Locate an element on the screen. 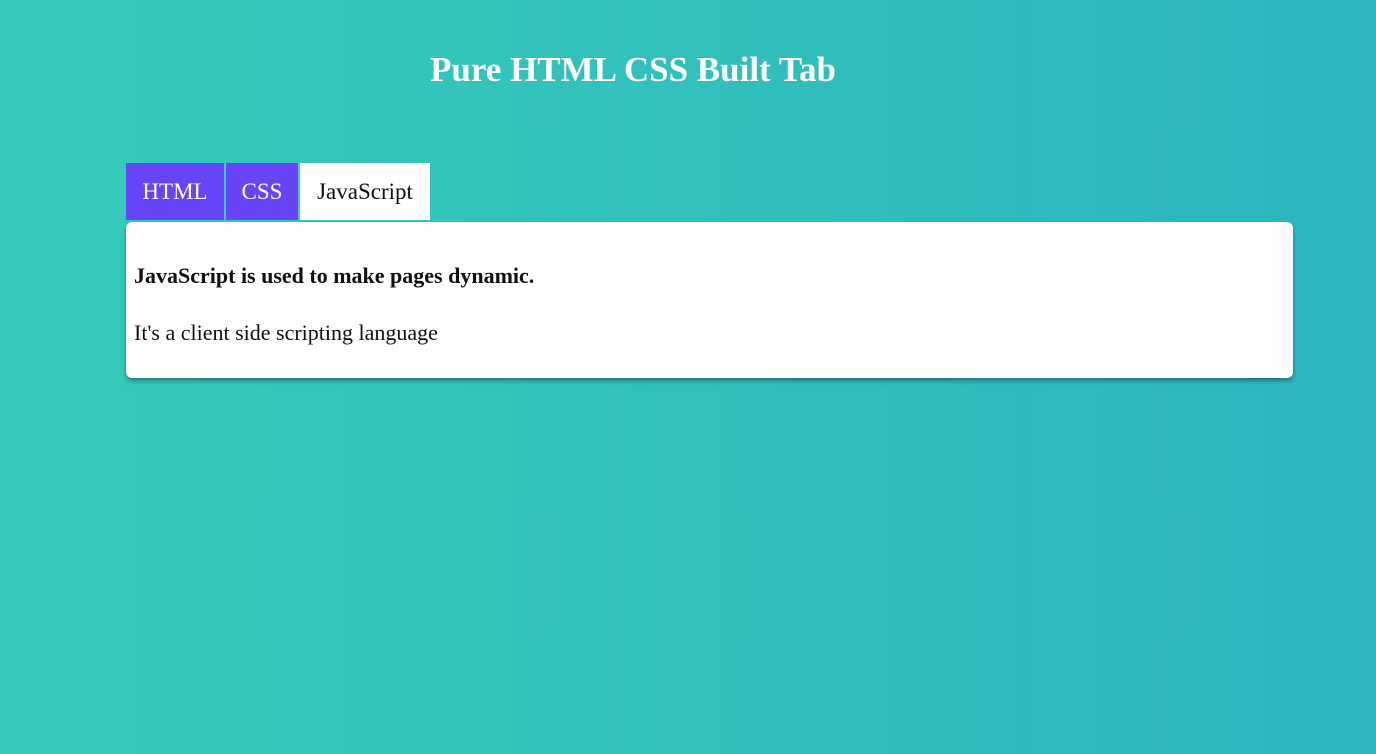 This screenshot has width=1376, height=754. content-text: It's a client side scripting language is located at coordinates (286, 332).